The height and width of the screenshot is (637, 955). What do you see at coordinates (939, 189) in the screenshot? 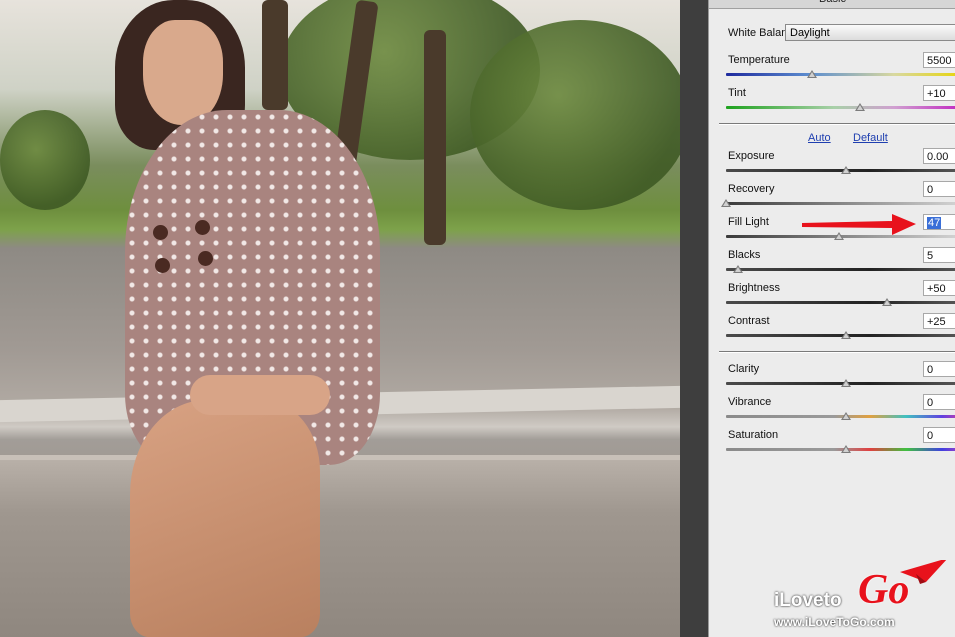
I see `recovery-value: 0` at bounding box center [939, 189].